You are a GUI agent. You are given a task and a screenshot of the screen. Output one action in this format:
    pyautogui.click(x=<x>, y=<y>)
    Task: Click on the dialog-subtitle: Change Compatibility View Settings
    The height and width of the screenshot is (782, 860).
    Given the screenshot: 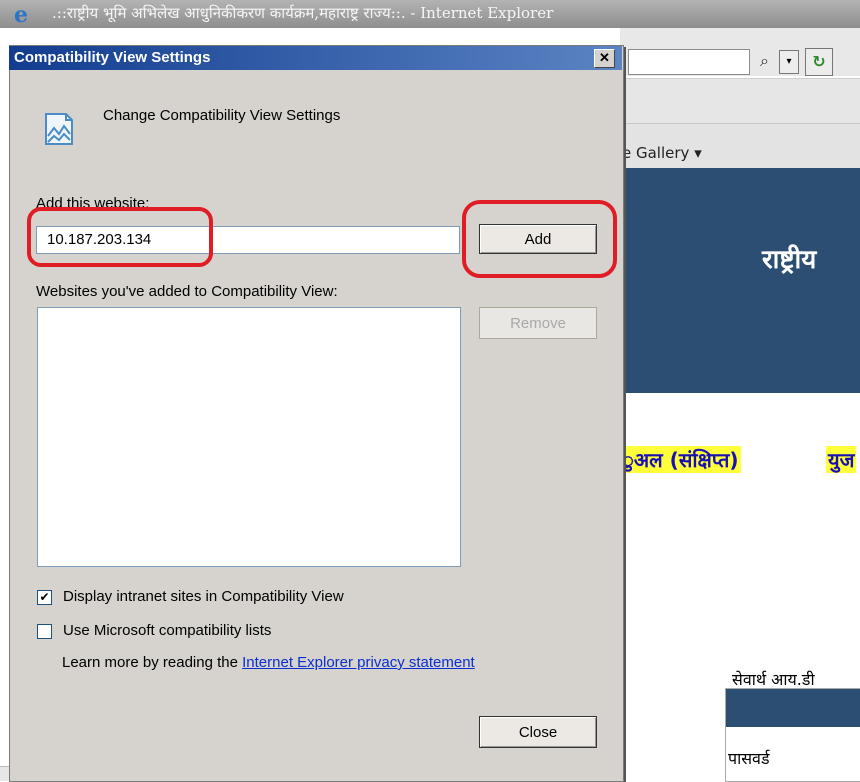 What is the action you would take?
    pyautogui.click(x=222, y=115)
    